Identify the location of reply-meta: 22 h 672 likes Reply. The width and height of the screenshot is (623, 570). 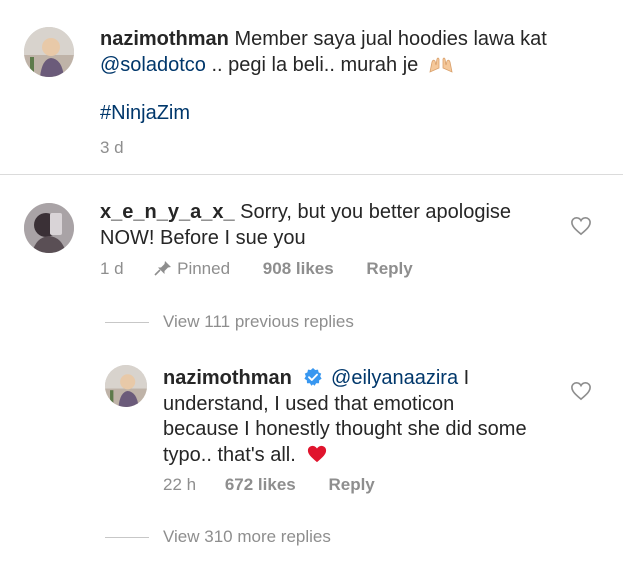
(353, 485).